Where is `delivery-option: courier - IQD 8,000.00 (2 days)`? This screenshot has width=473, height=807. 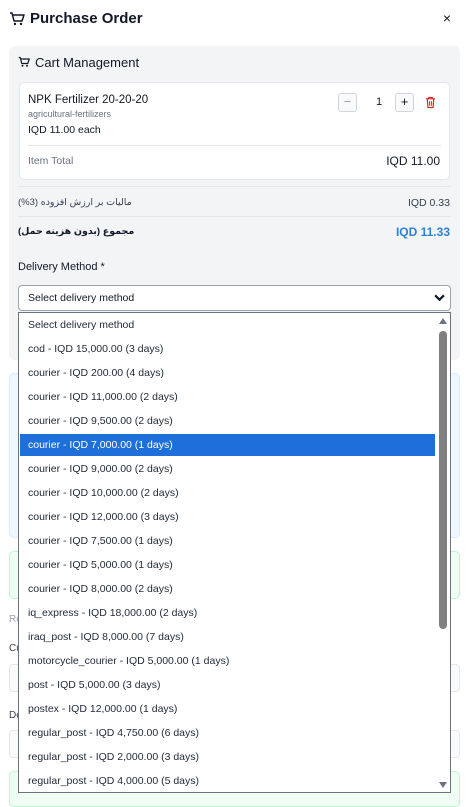 delivery-option: courier - IQD 8,000.00 (2 days) is located at coordinates (227, 589).